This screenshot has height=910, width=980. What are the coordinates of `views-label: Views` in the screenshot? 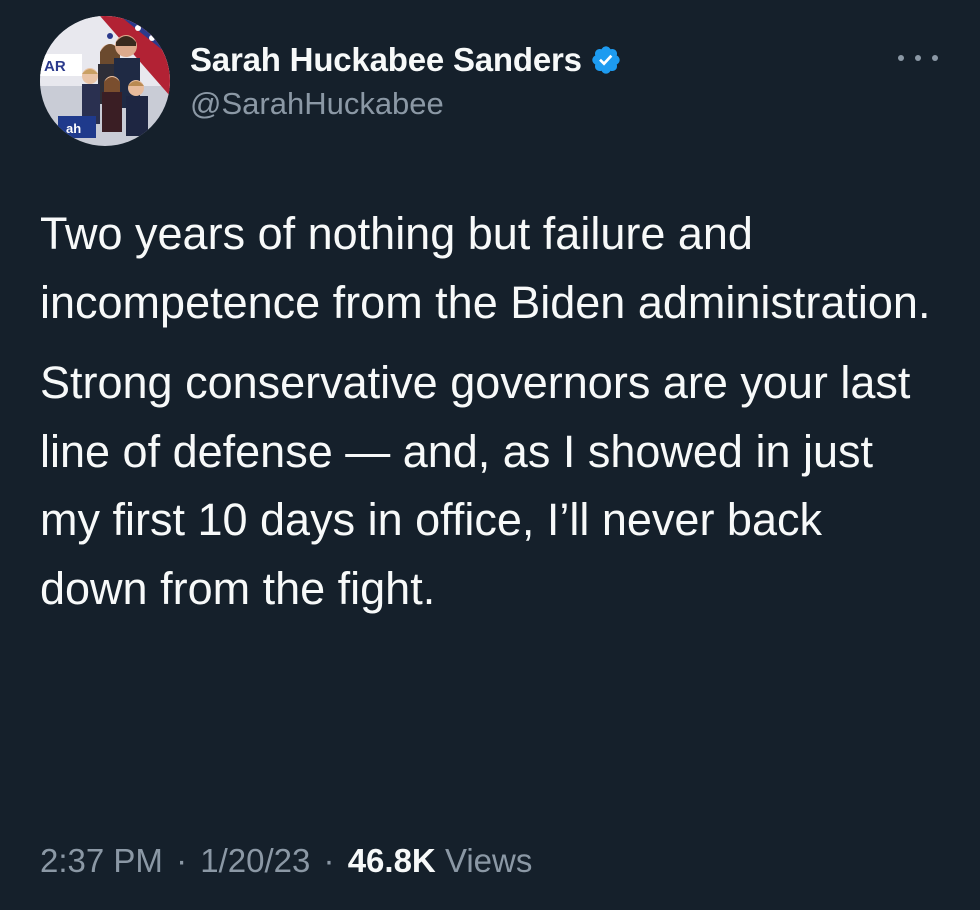 It's located at (488, 860).